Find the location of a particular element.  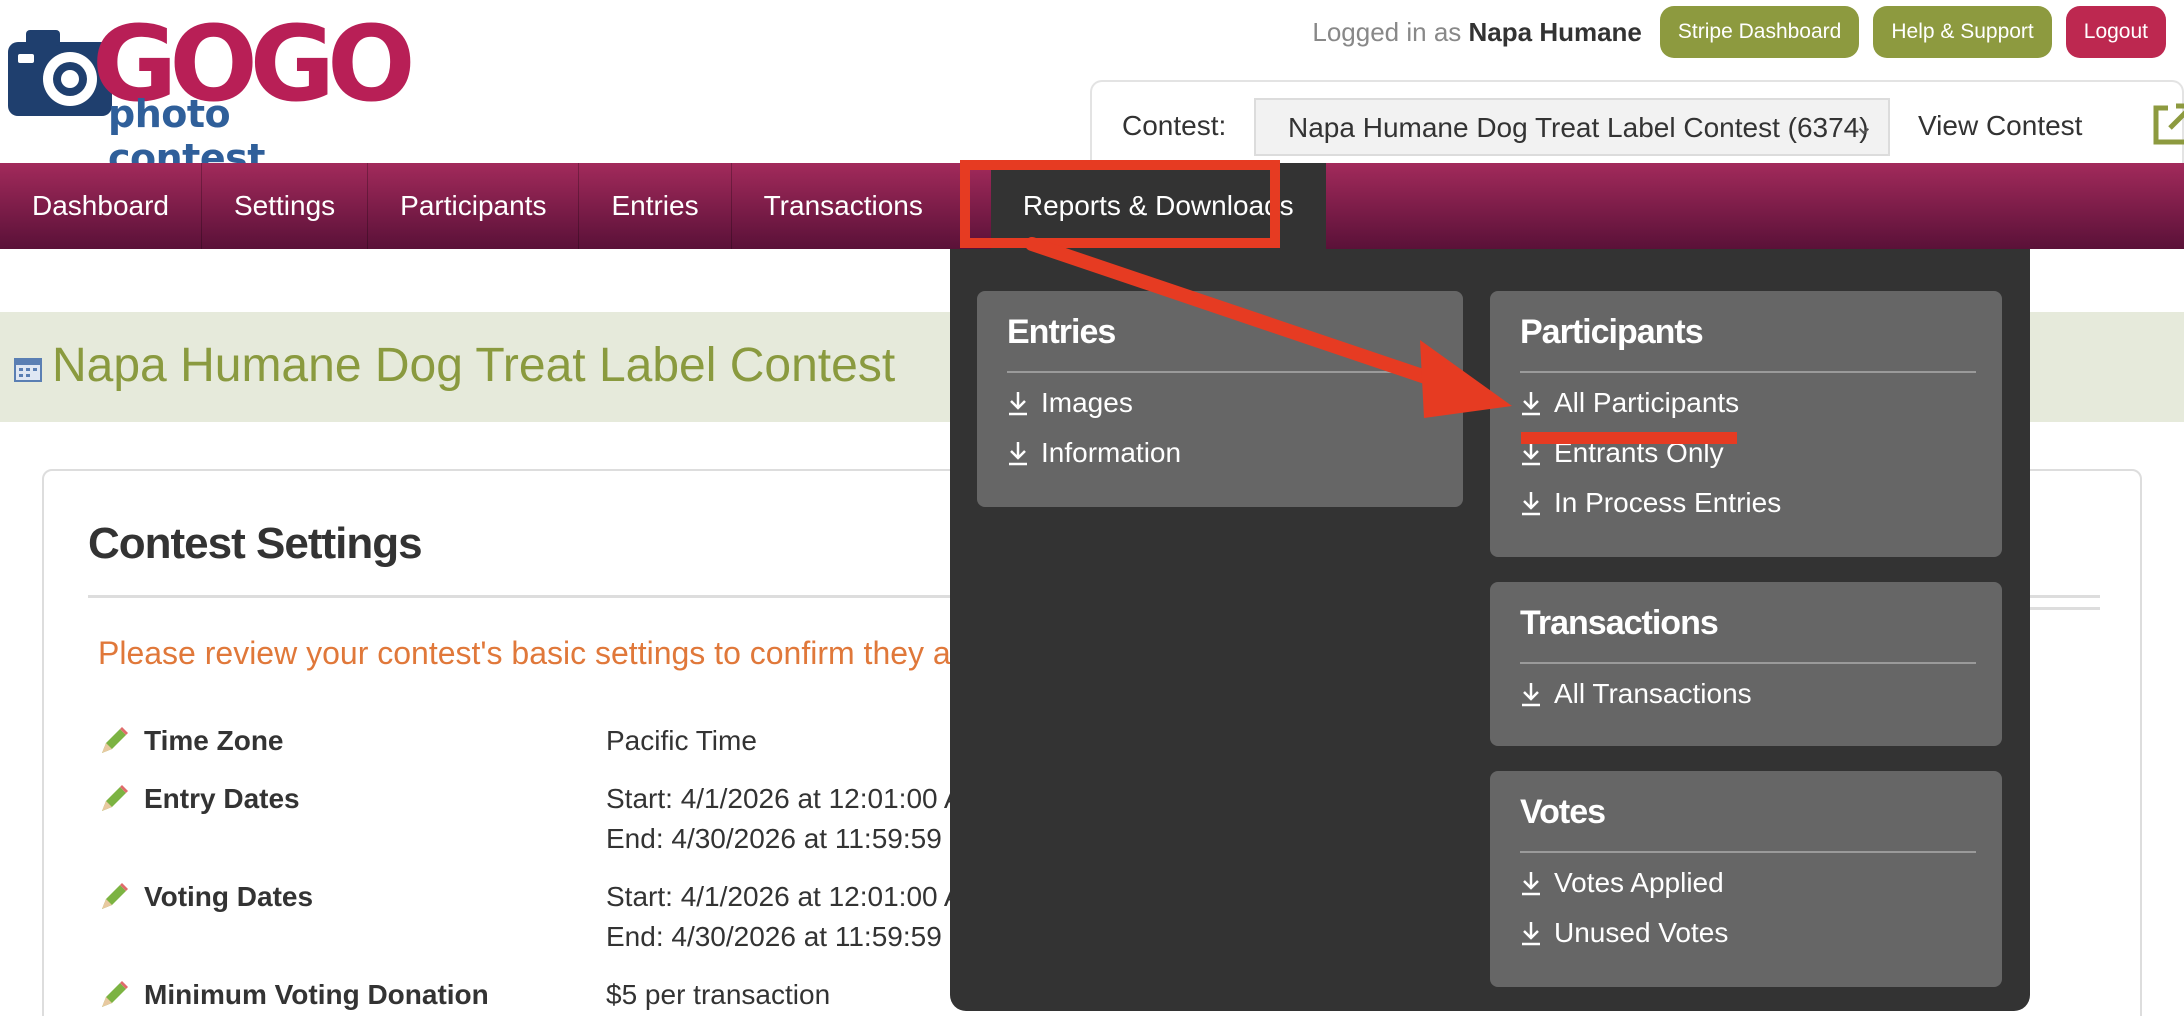

link-label: Images is located at coordinates (1087, 402).